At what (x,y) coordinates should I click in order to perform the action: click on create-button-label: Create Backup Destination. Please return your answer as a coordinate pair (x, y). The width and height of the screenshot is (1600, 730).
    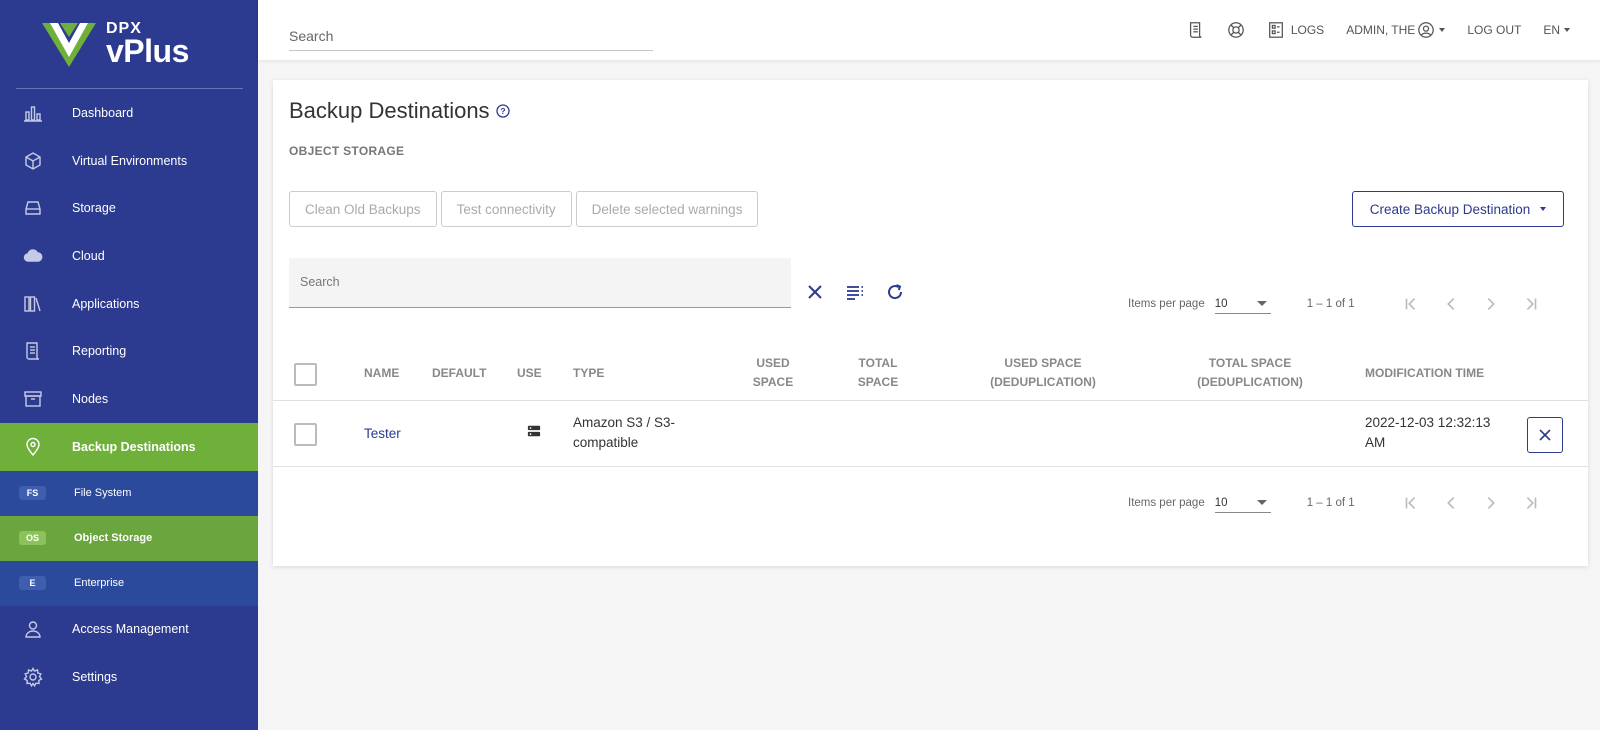
    Looking at the image, I should click on (1450, 209).